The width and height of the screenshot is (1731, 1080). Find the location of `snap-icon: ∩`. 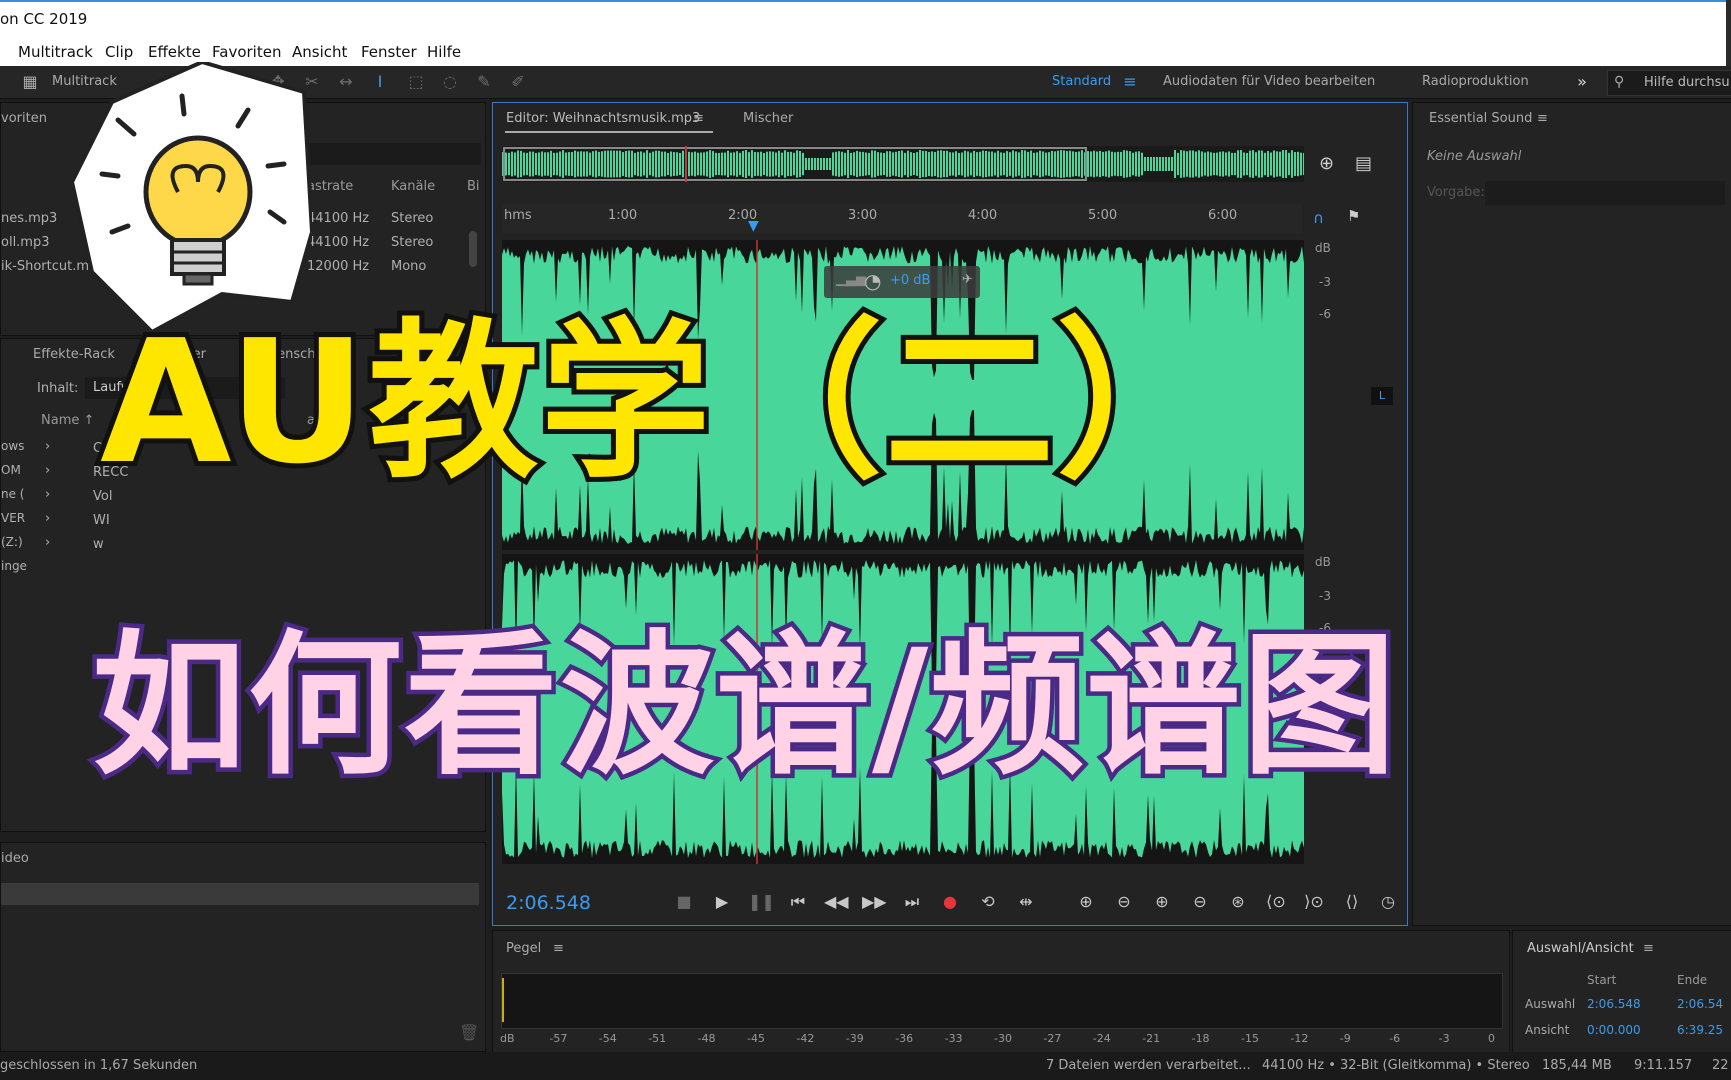

snap-icon: ∩ is located at coordinates (1318, 218).